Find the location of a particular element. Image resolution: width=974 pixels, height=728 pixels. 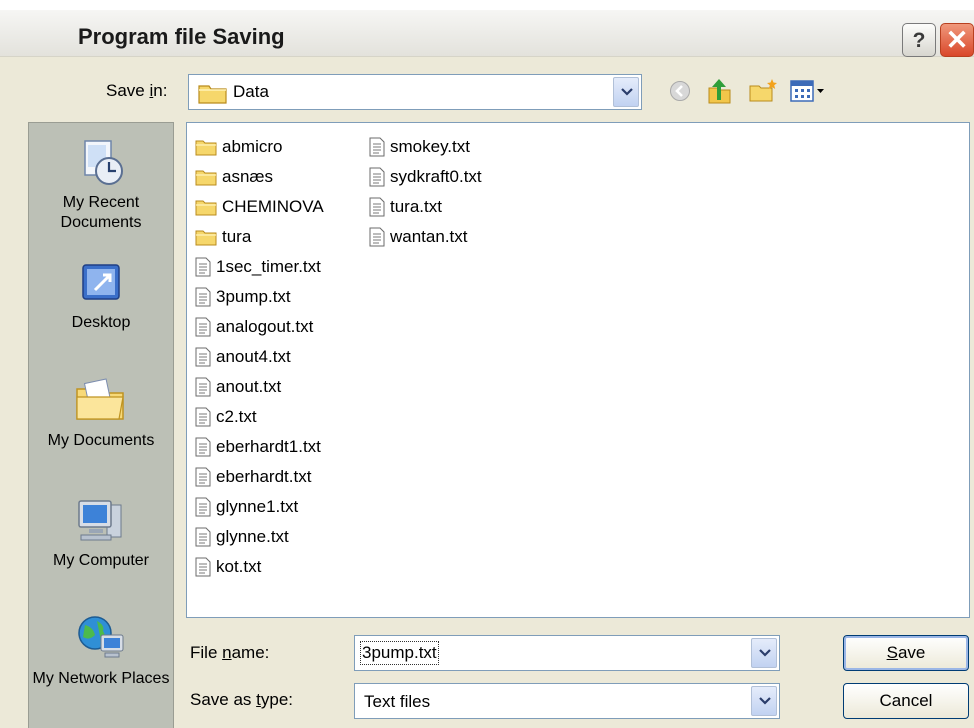

save-as-type-dropdown: Text files is located at coordinates (567, 701).